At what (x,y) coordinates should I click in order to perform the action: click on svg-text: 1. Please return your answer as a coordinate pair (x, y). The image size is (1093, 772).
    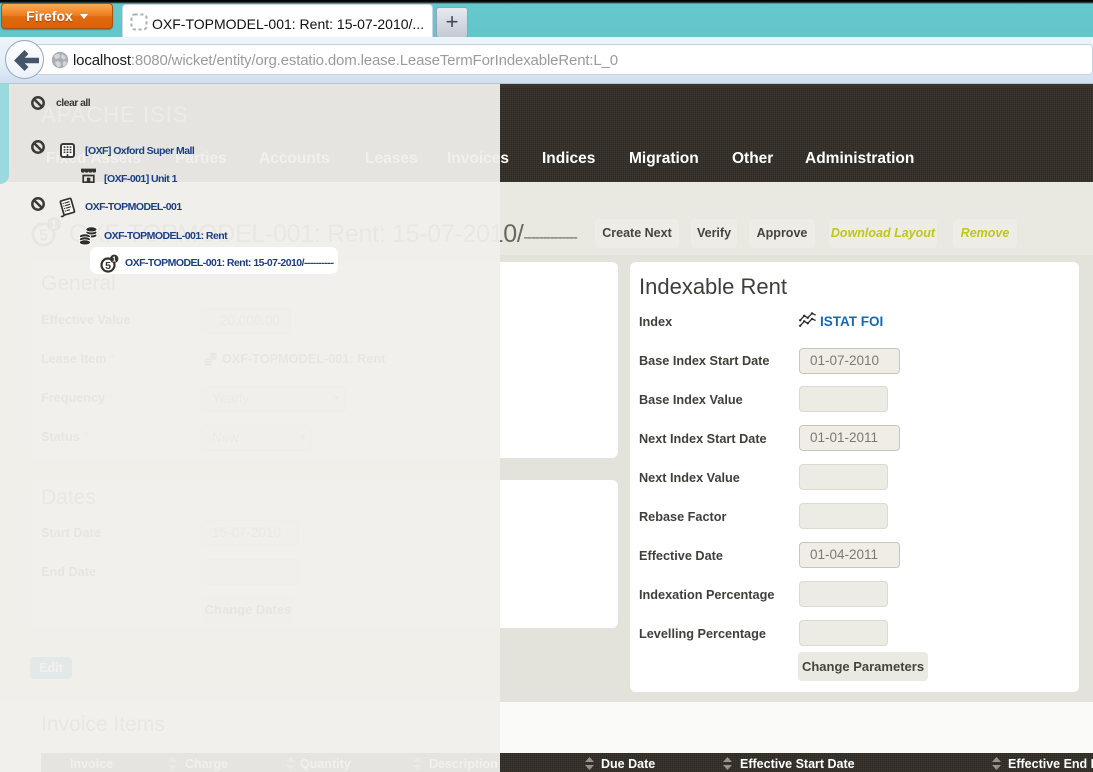
    Looking at the image, I should click on (114, 259).